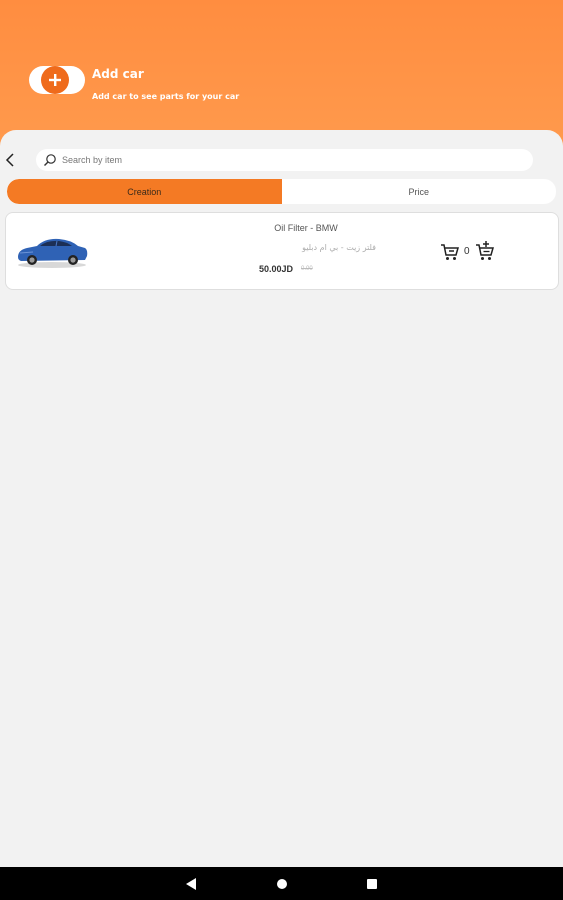 The height and width of the screenshot is (900, 563). Describe the element at coordinates (191, 884) in the screenshot. I see `nav-back-button` at that location.